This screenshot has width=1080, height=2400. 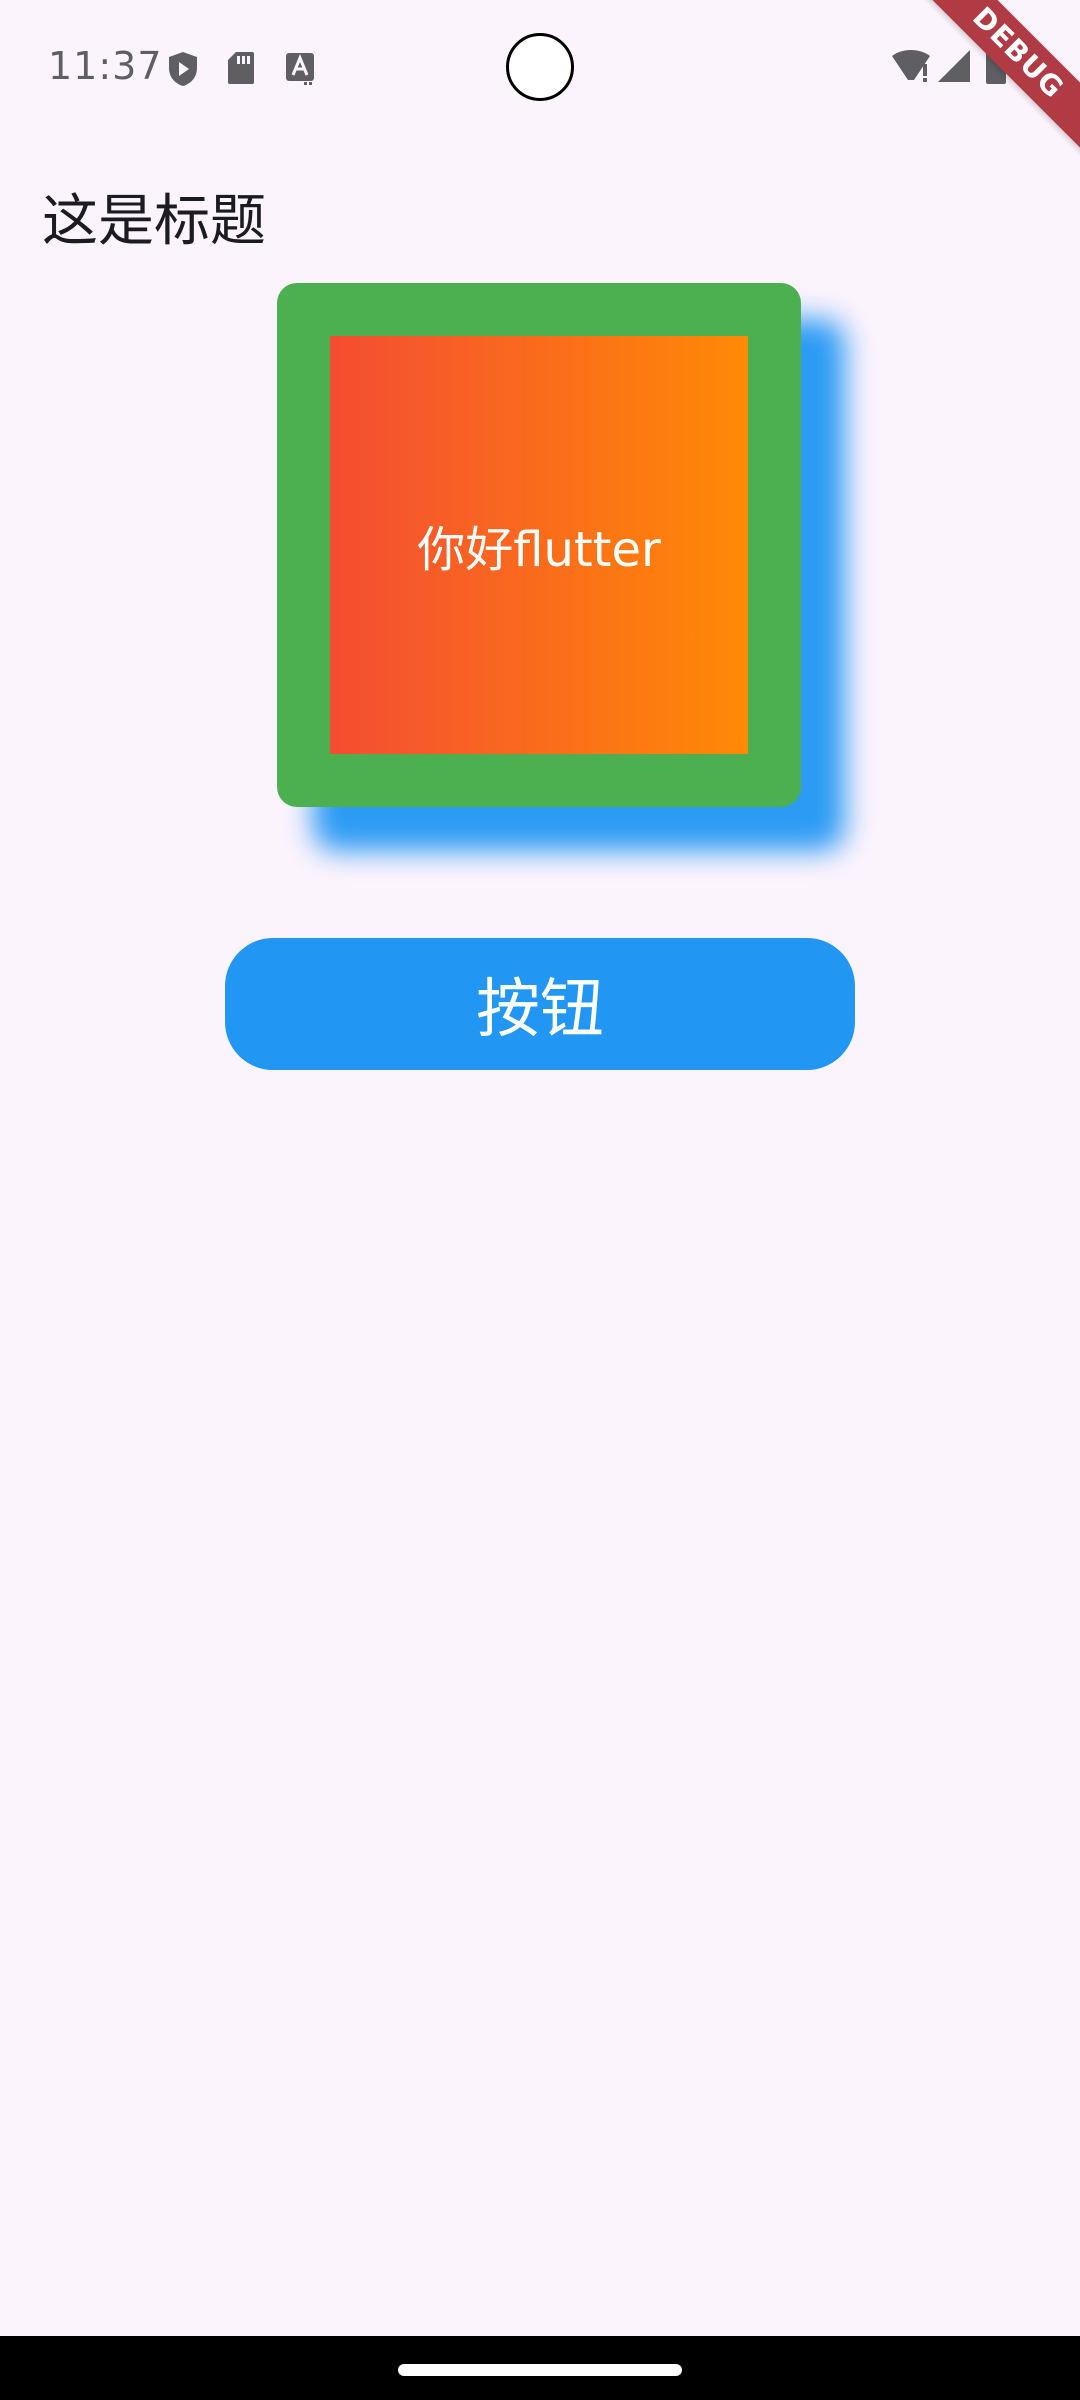 I want to click on status-time: 11:37, so click(x=105, y=66).